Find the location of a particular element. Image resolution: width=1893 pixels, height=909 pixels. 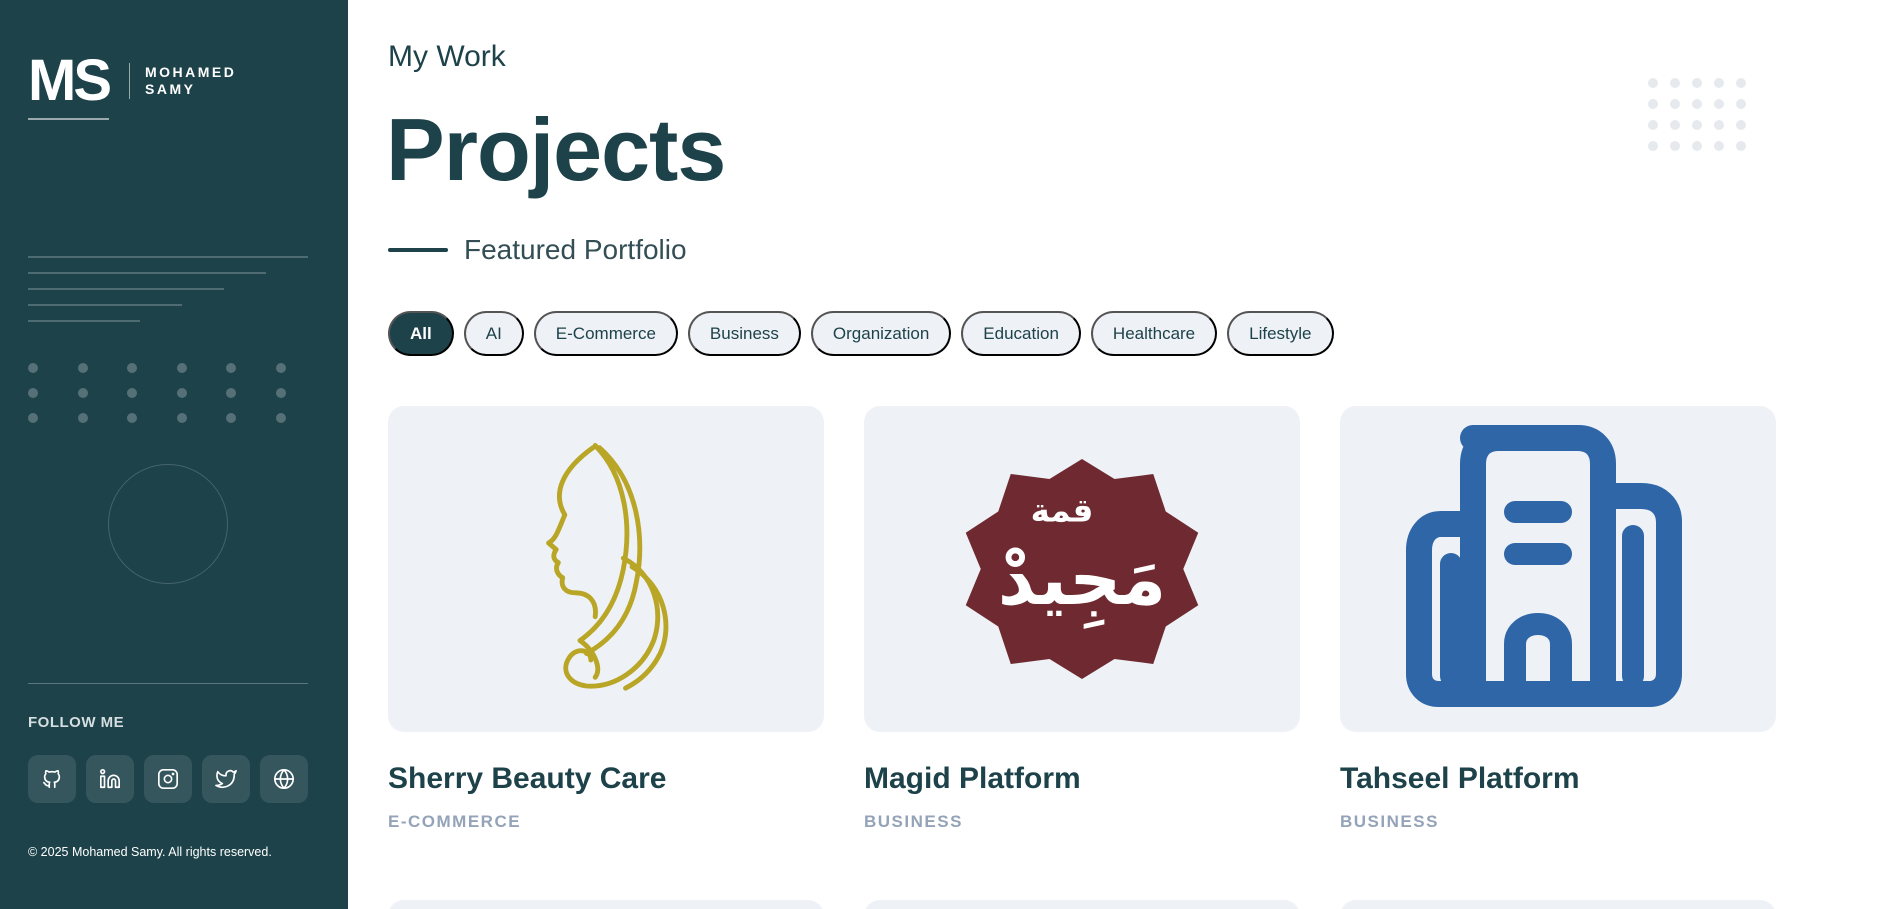

filter-education: Education is located at coordinates (1021, 333).